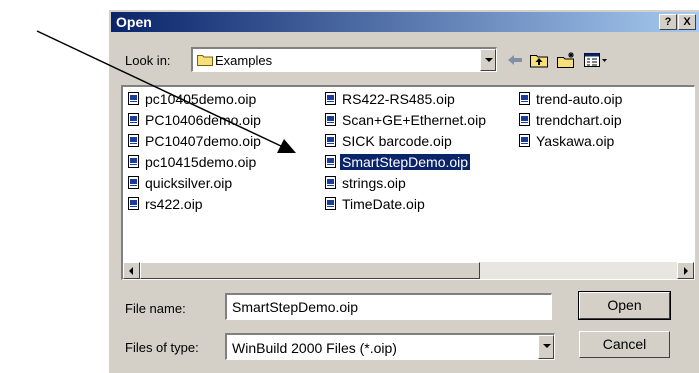  Describe the element at coordinates (488, 60) in the screenshot. I see `look-in-dropdown-button` at that location.